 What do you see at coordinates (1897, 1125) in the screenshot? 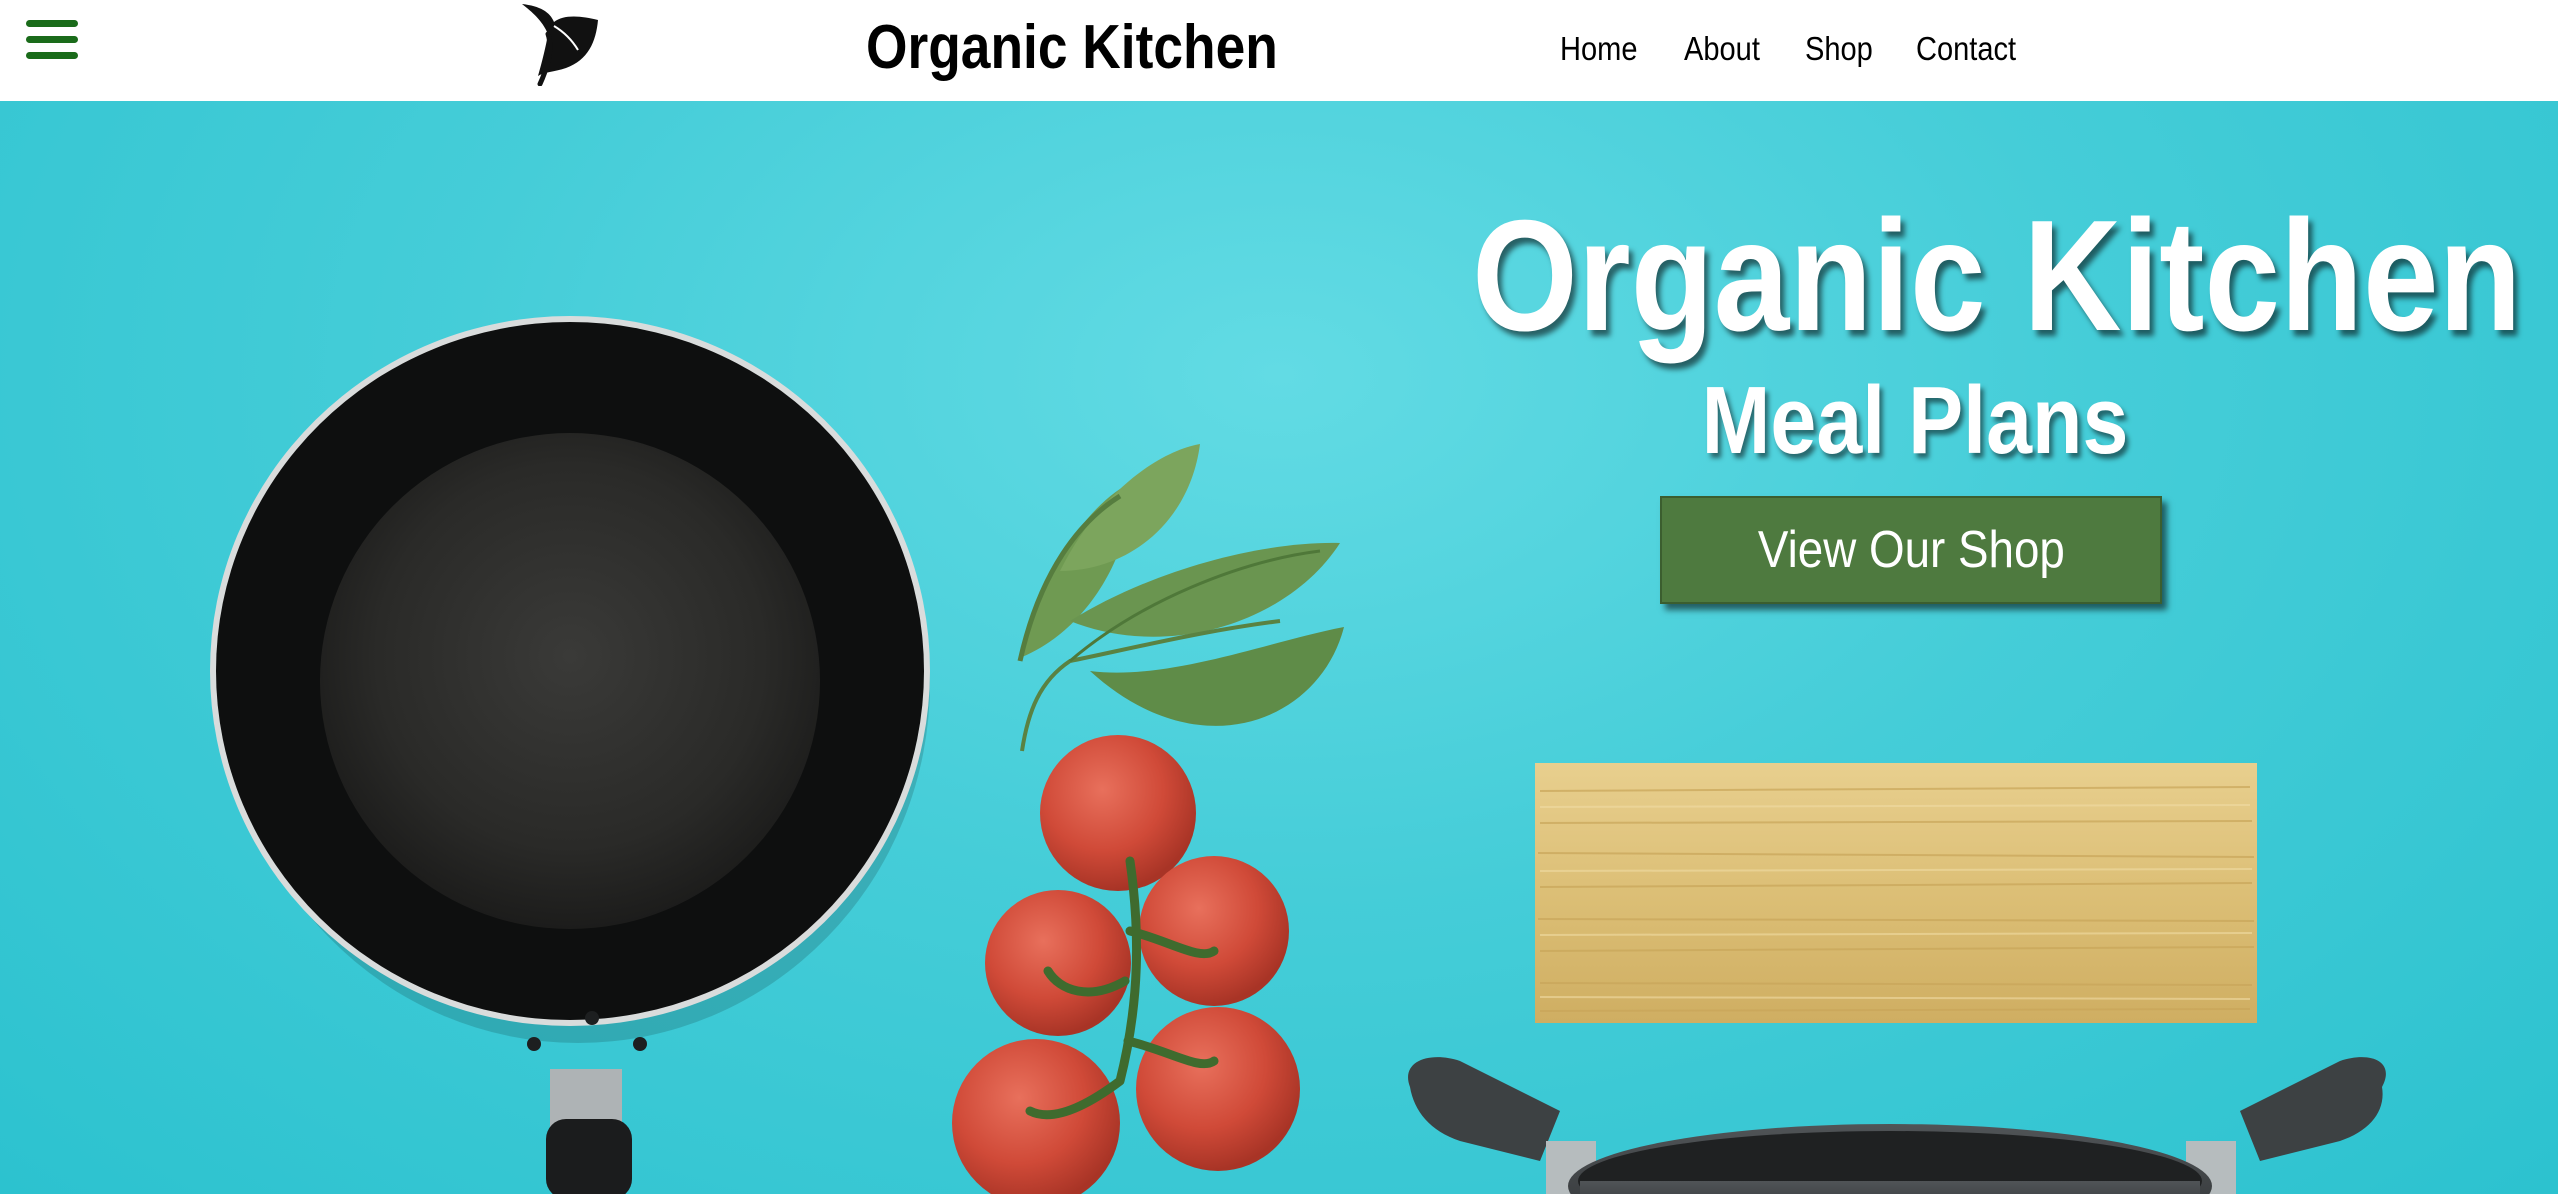
I see `cooking-pot-illustration` at bounding box center [1897, 1125].